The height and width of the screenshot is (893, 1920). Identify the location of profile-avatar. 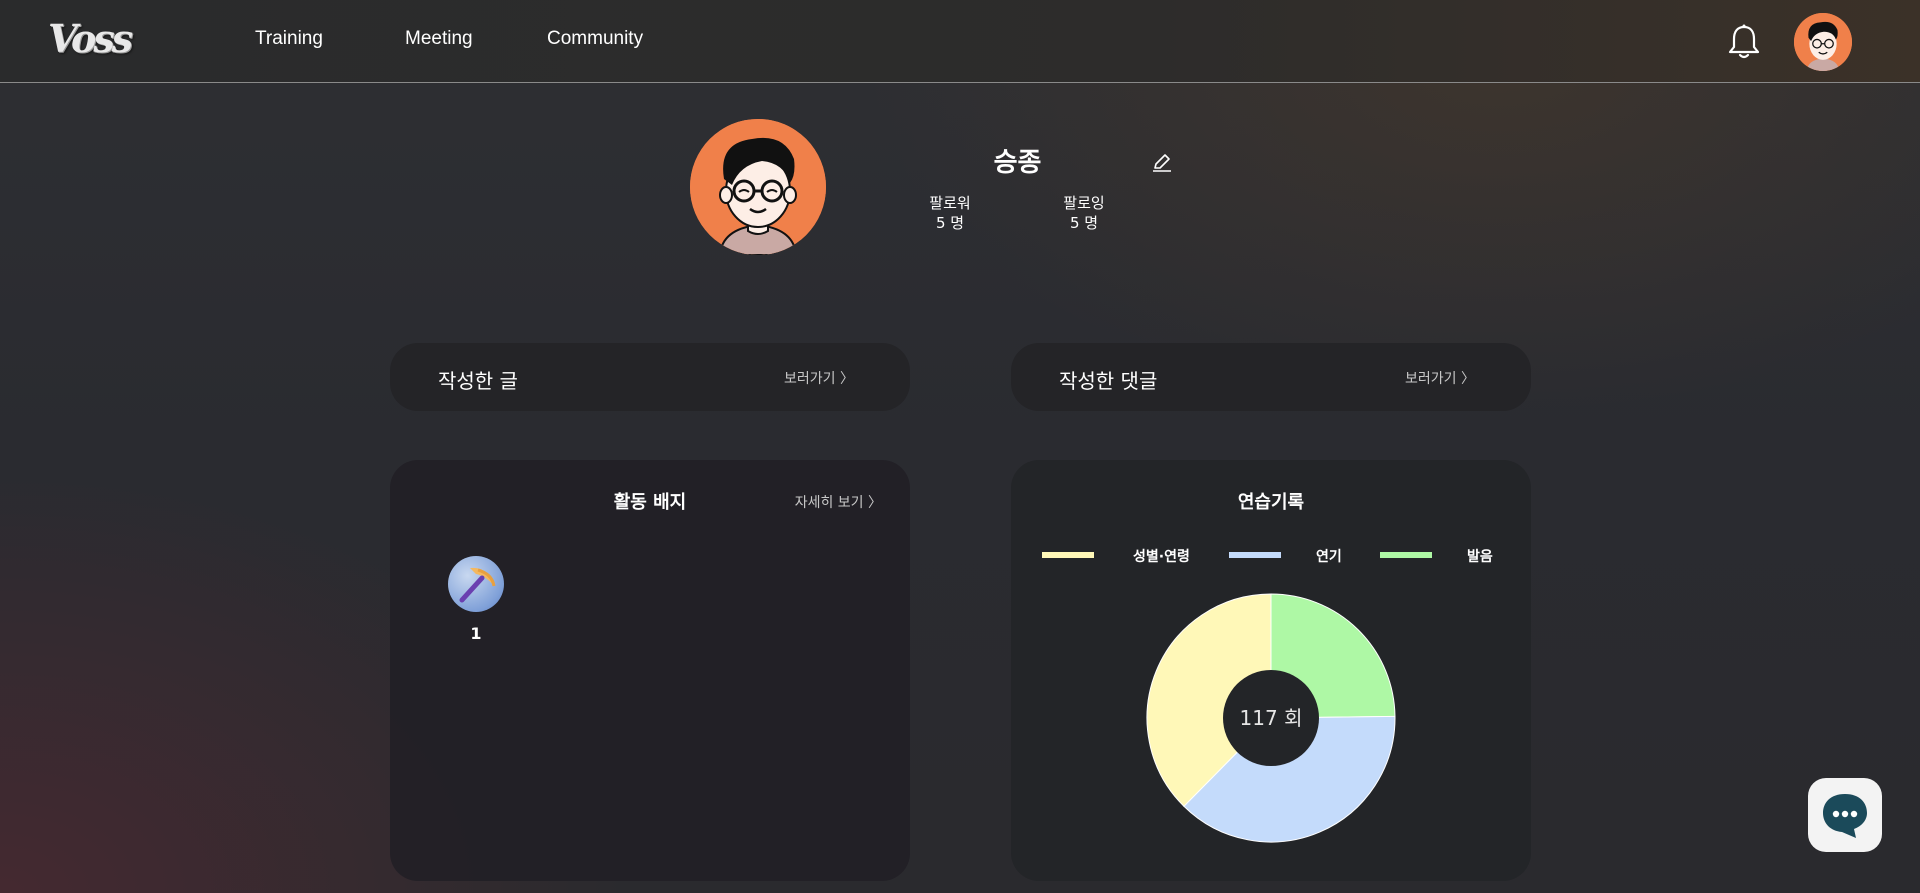
(758, 187).